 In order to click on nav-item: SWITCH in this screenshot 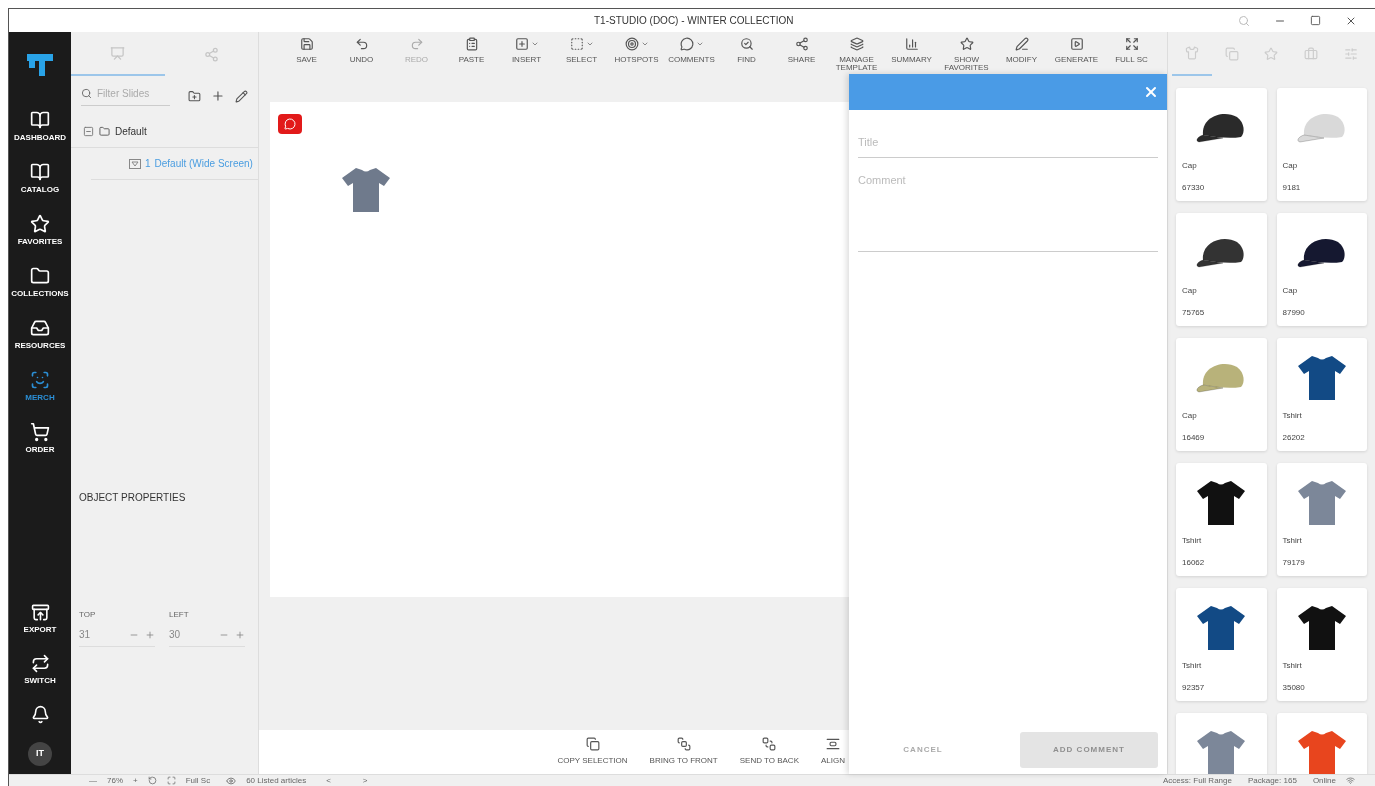, I will do `click(40, 670)`.